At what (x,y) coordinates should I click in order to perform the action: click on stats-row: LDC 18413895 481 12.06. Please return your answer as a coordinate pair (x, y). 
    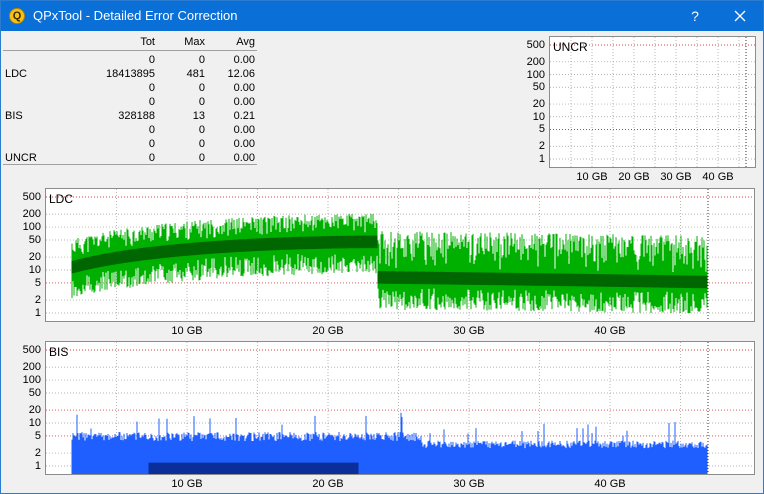
    Looking at the image, I should click on (130, 74).